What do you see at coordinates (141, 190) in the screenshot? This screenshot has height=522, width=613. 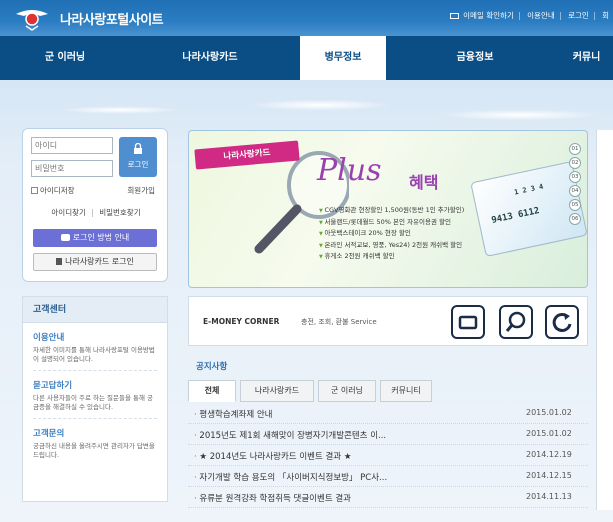 I see `join-link: 회원가입` at bounding box center [141, 190].